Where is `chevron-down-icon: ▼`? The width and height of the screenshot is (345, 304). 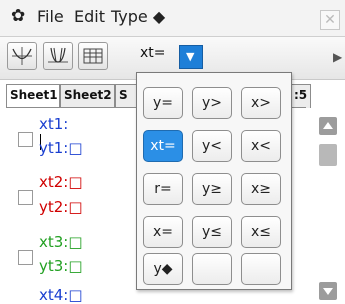
chevron-down-icon: ▼ is located at coordinates (190, 56).